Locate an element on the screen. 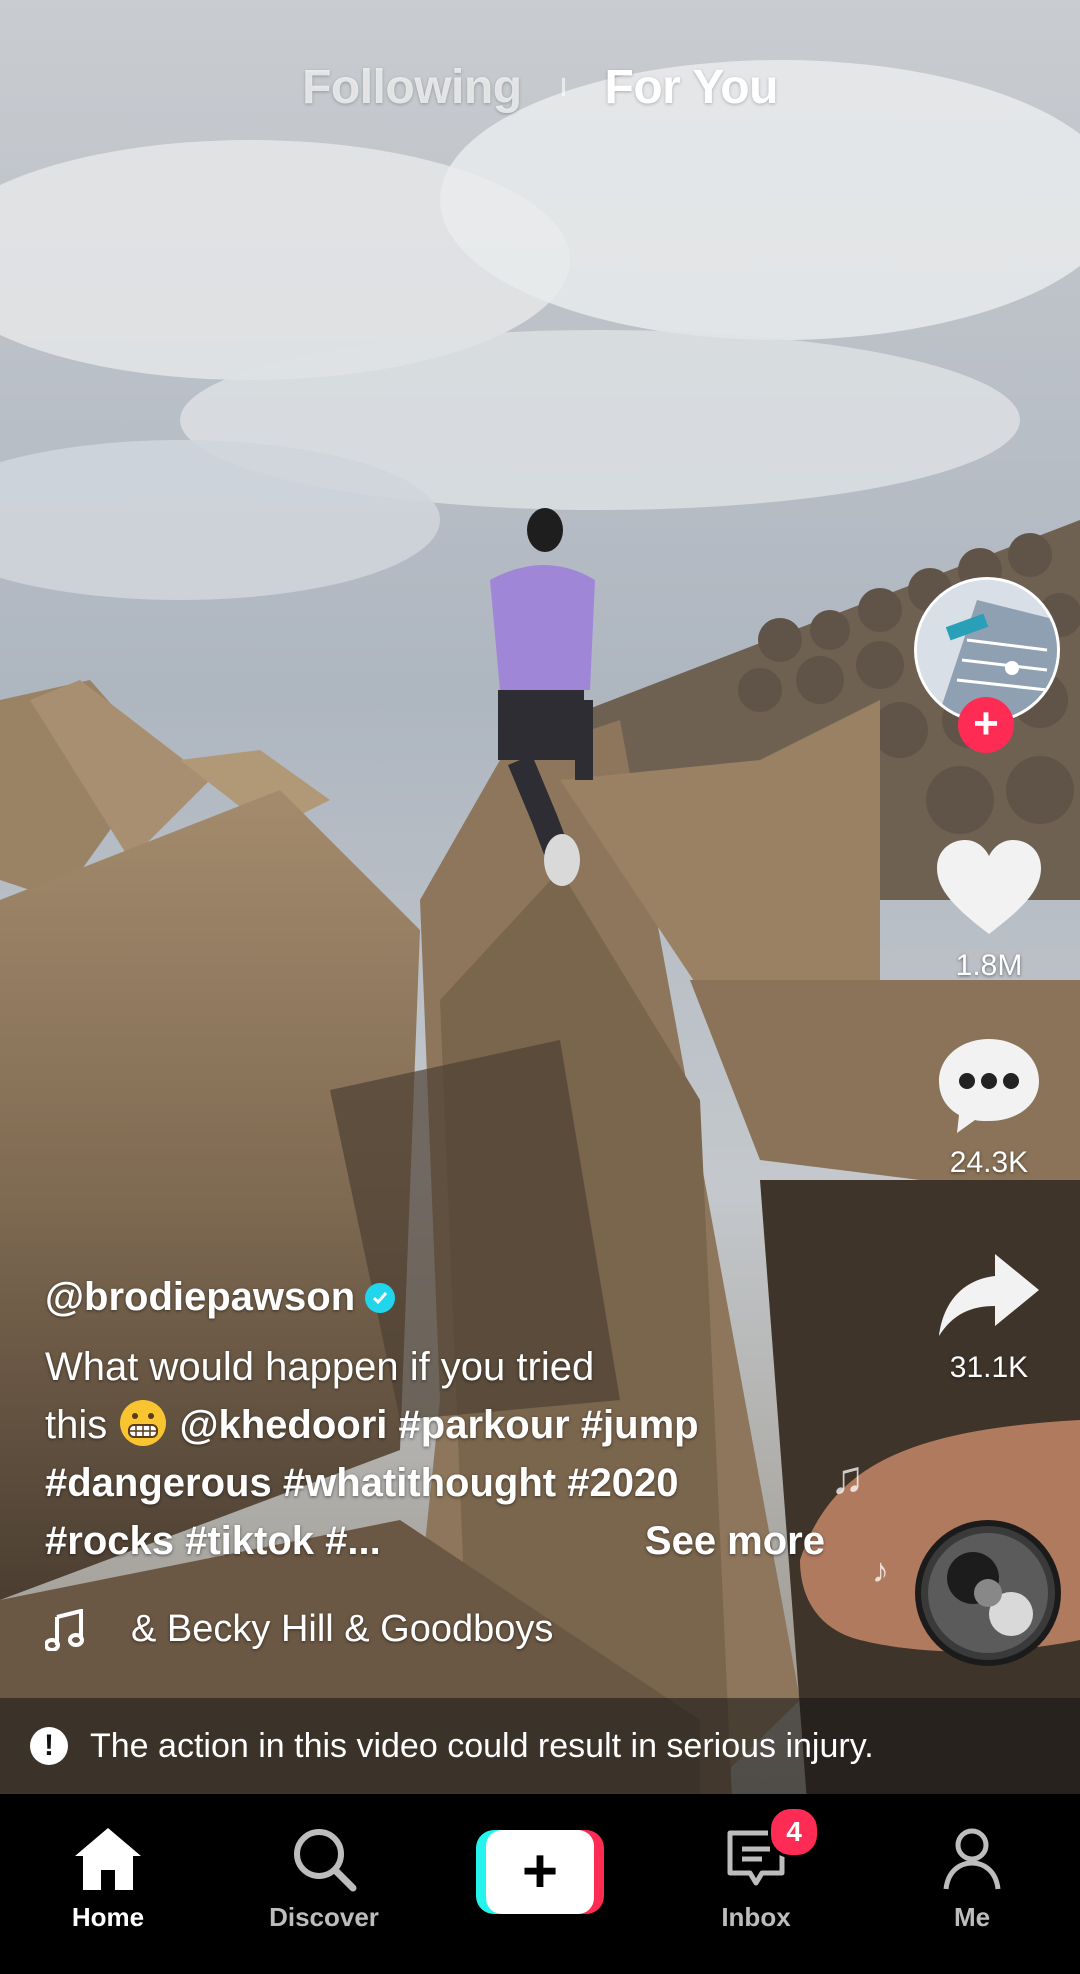 The width and height of the screenshot is (1080, 1974). follow-plus-button: + is located at coordinates (986, 725).